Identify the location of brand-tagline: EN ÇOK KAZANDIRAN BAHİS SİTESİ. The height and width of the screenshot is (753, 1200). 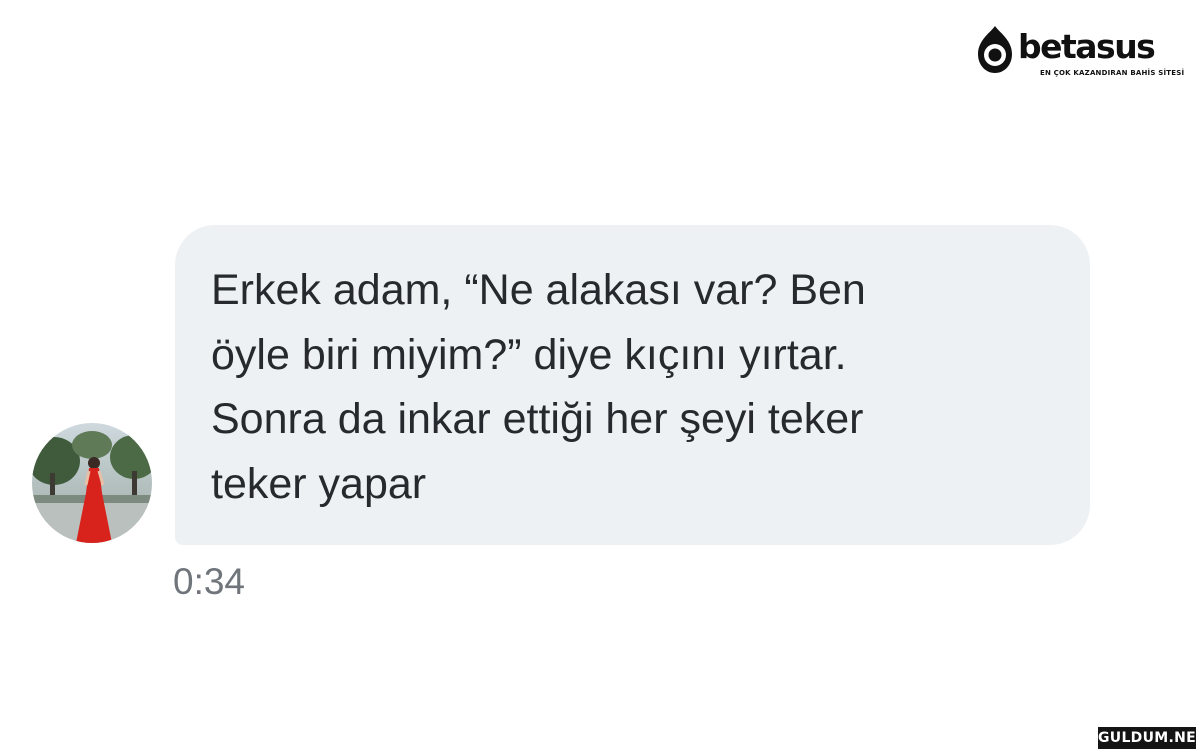
(1112, 73).